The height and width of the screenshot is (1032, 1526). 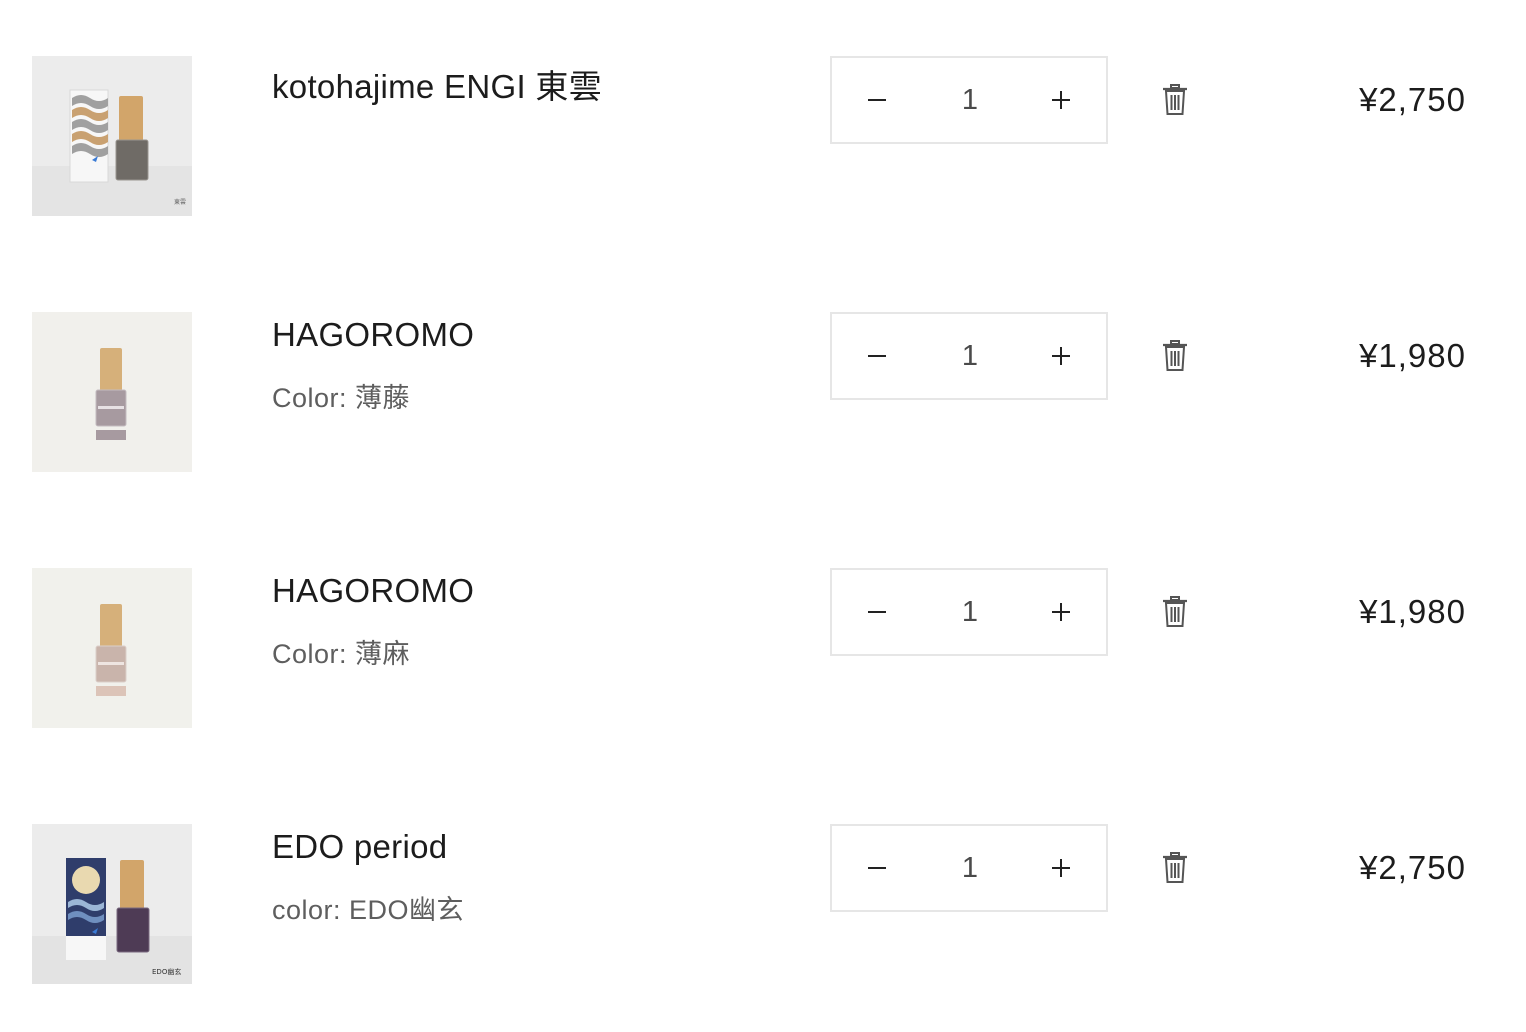 I want to click on variant-value: 薄麻, so click(x=383, y=654).